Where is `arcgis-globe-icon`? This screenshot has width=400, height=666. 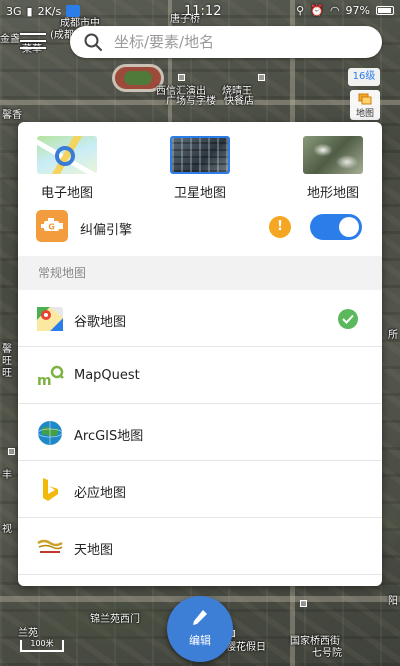
arcgis-globe-icon is located at coordinates (50, 433).